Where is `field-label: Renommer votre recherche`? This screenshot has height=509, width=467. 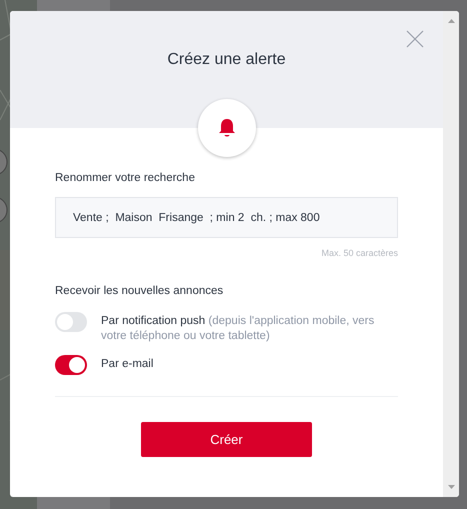
field-label: Renommer votre recherche is located at coordinates (125, 178).